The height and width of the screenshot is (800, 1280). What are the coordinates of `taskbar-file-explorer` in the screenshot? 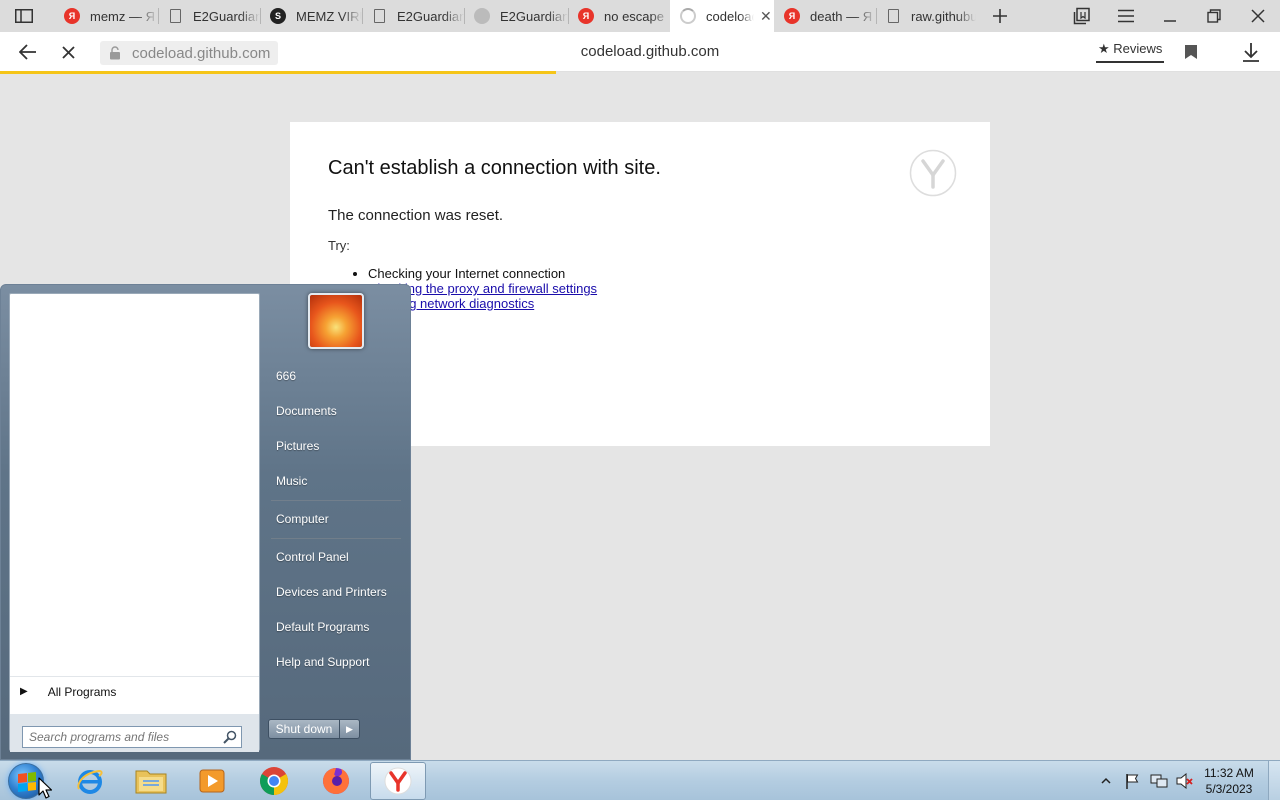 It's located at (151, 781).